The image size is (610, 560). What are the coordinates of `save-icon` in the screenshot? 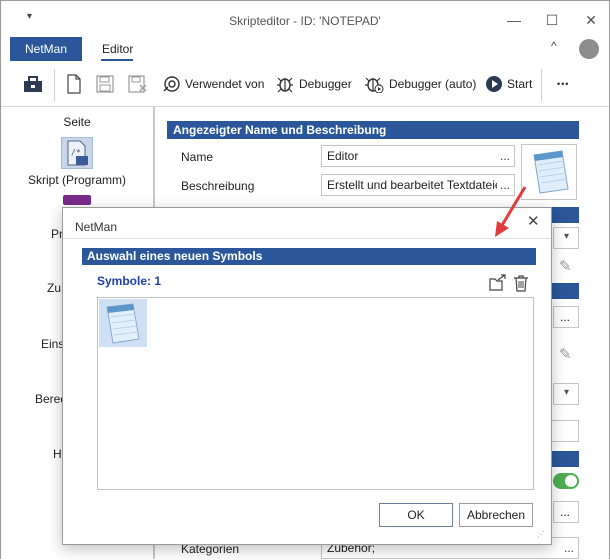 It's located at (105, 84).